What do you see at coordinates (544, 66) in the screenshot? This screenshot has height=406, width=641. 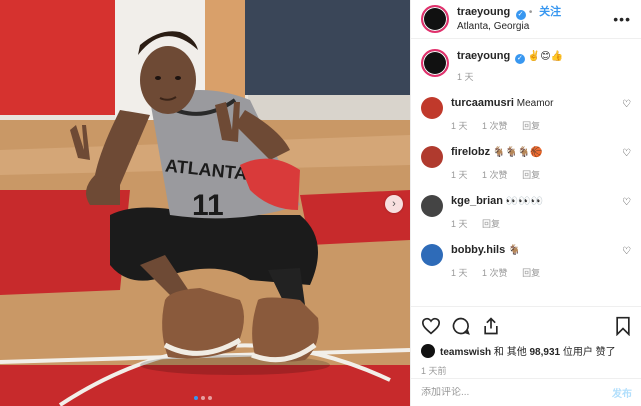 I see `caption-body: traeyoung ✓ ✌️😊👍 1 天` at bounding box center [544, 66].